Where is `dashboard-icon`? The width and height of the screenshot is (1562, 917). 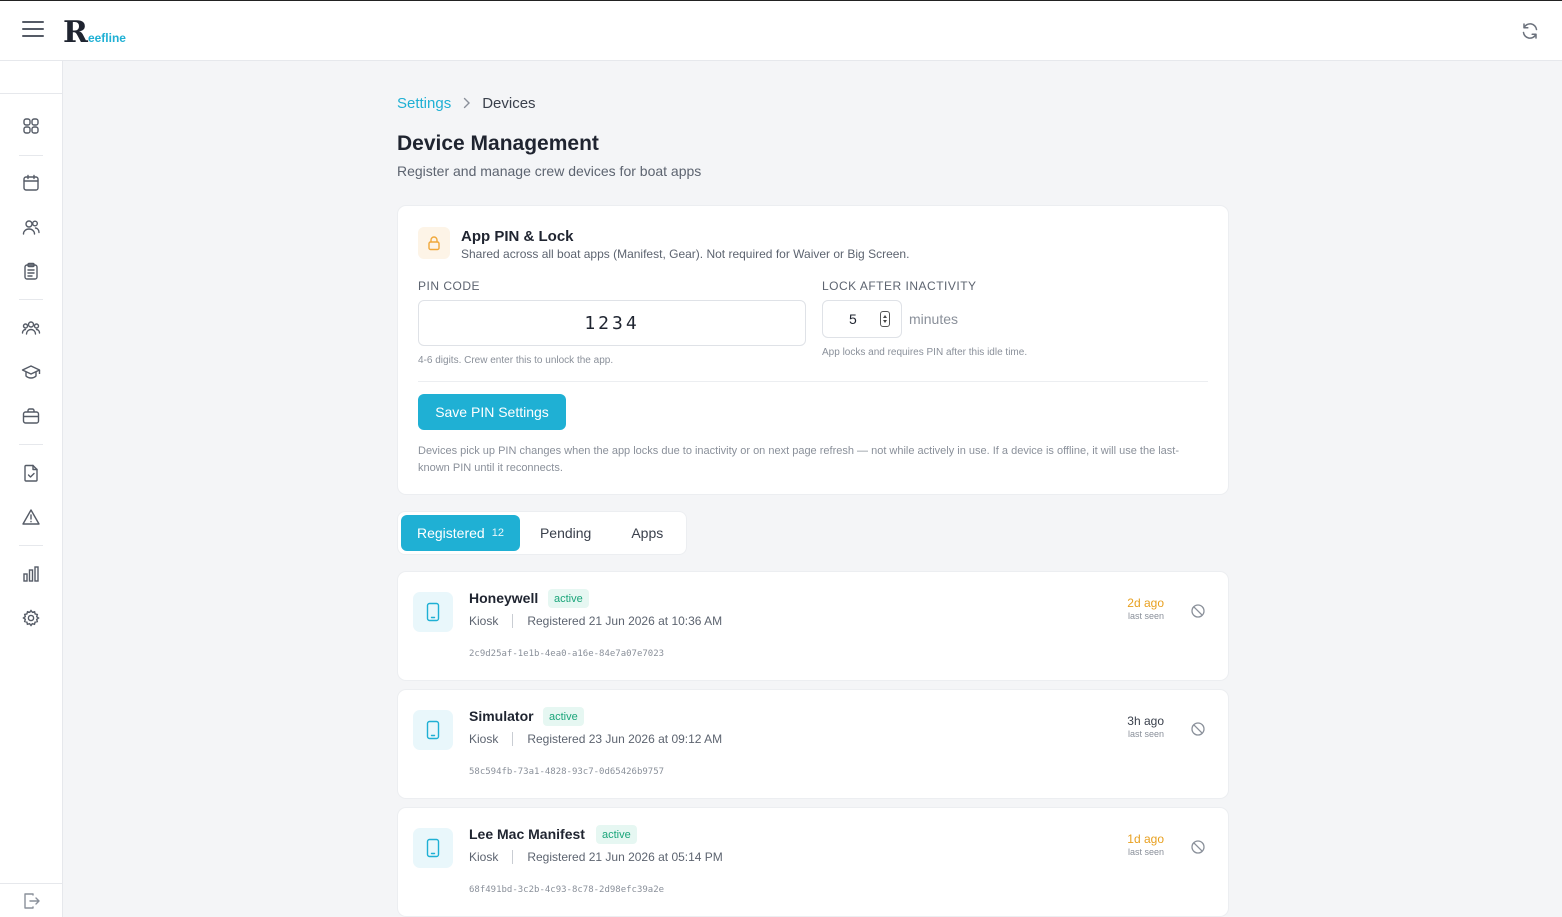
dashboard-icon is located at coordinates (31, 126).